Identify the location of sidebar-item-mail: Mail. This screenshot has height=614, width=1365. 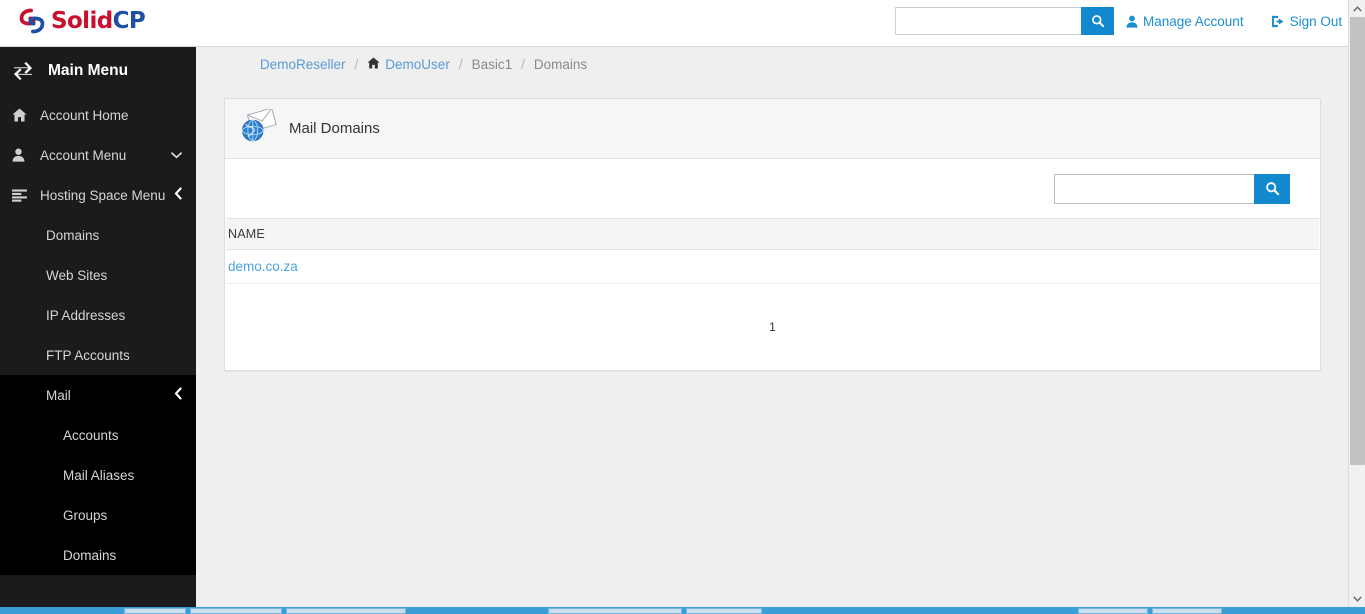
(98, 395).